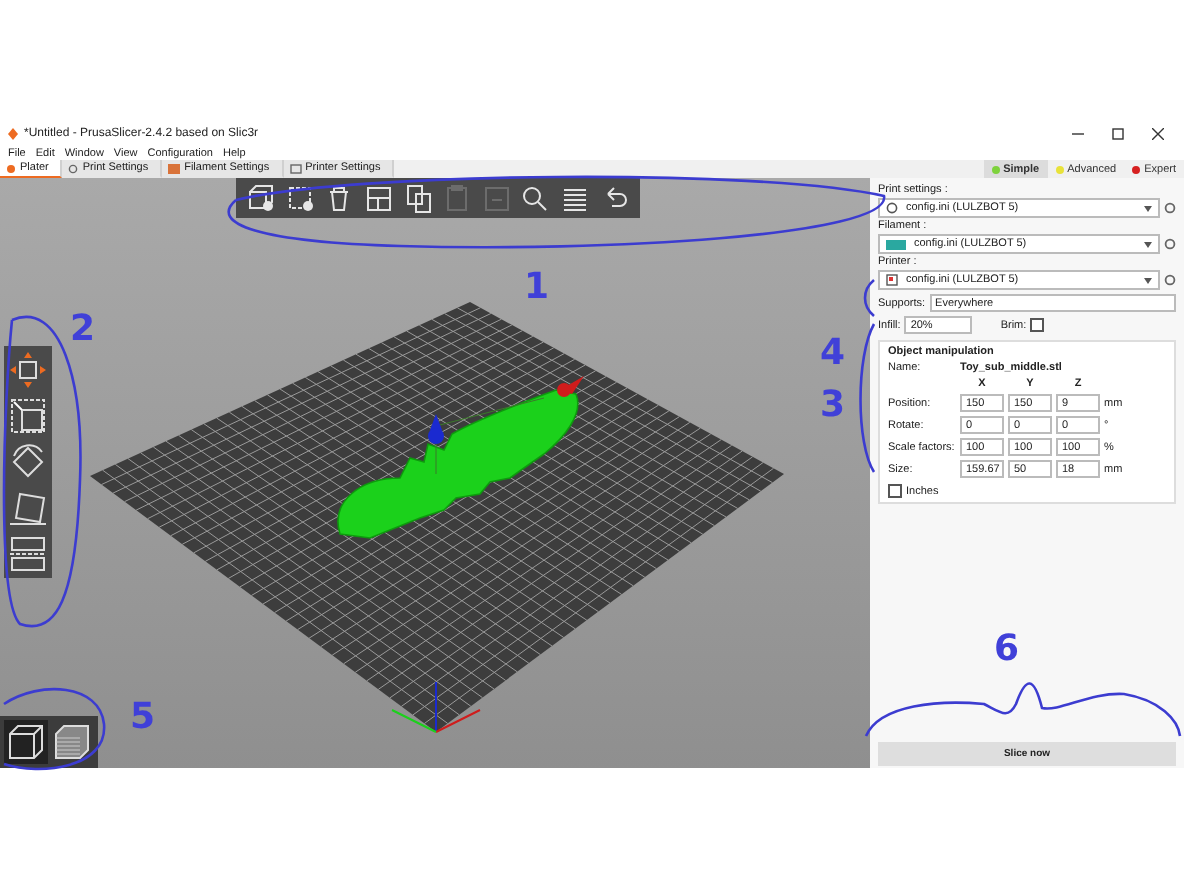  I want to click on cut-button, so click(28, 554).